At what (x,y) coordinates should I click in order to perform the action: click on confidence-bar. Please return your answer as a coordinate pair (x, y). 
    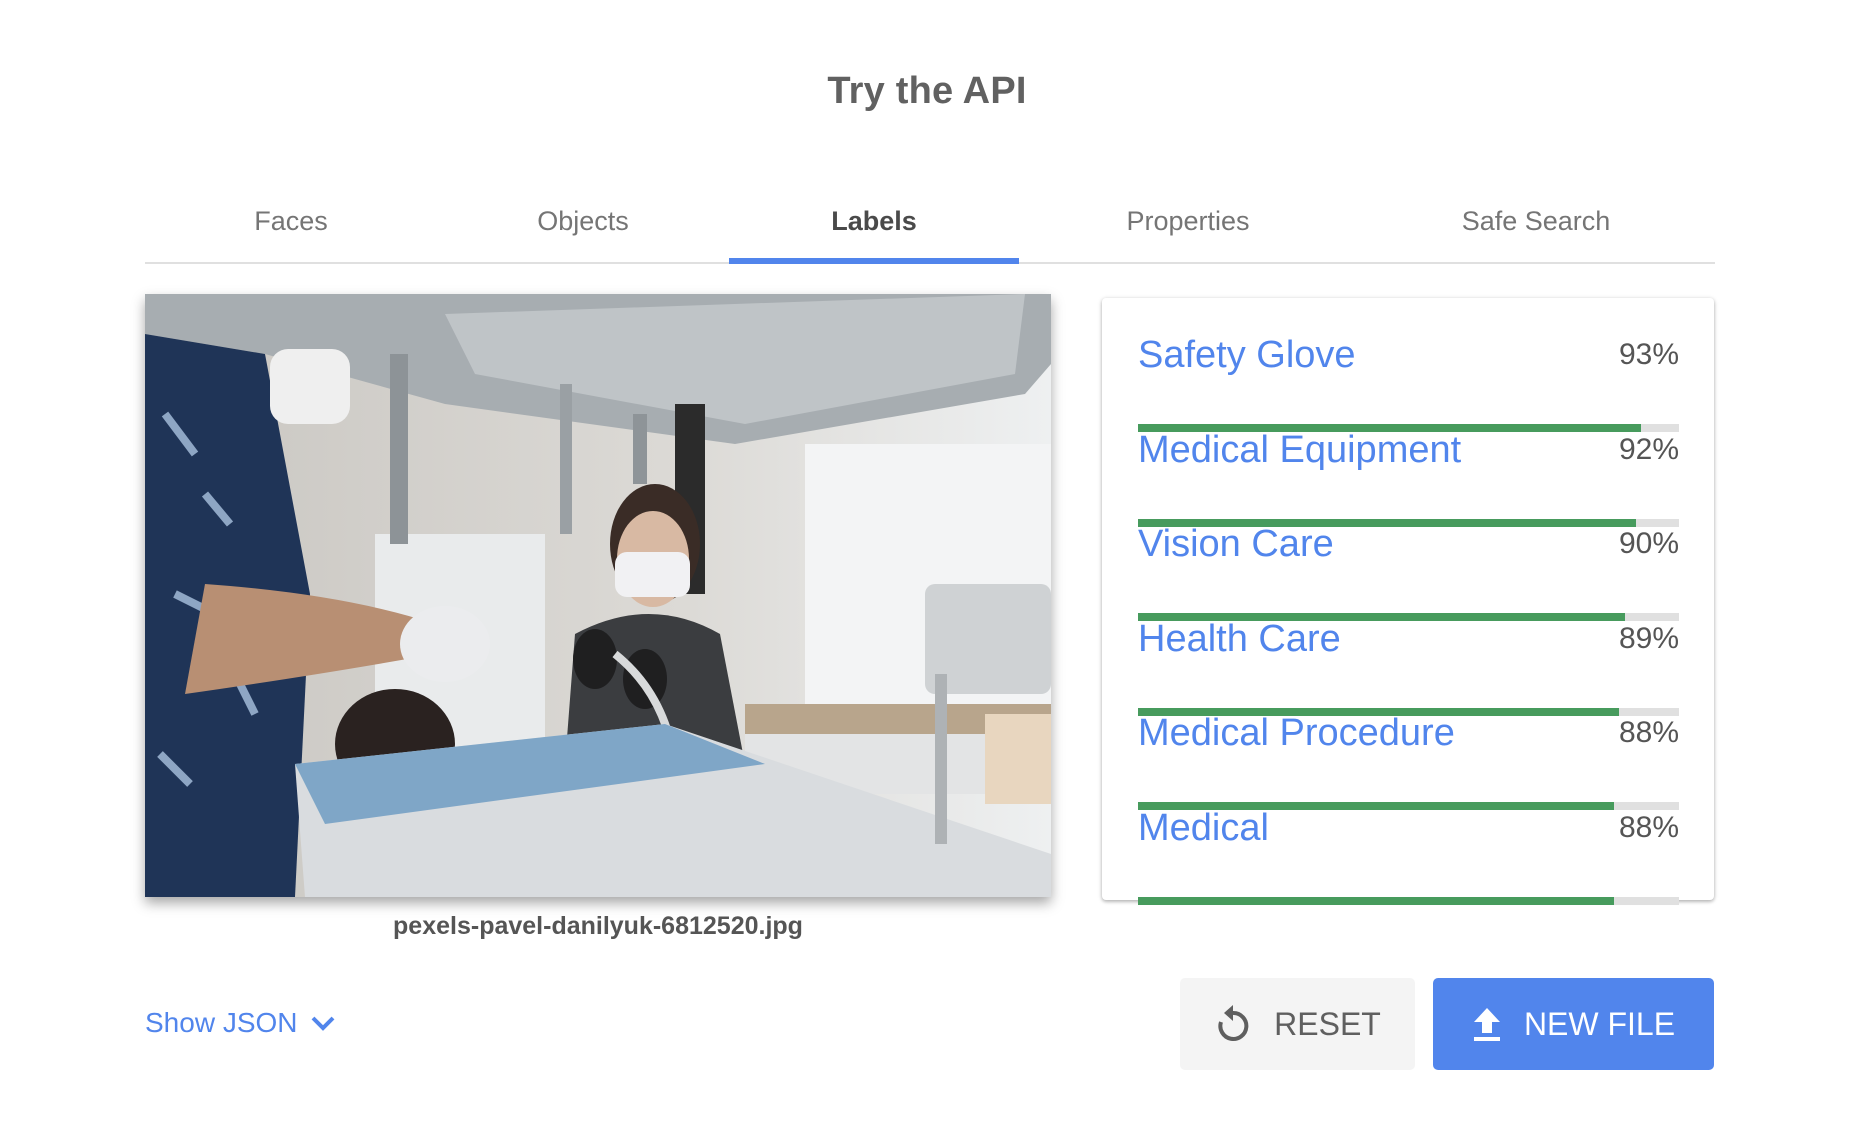
    Looking at the image, I should click on (1408, 901).